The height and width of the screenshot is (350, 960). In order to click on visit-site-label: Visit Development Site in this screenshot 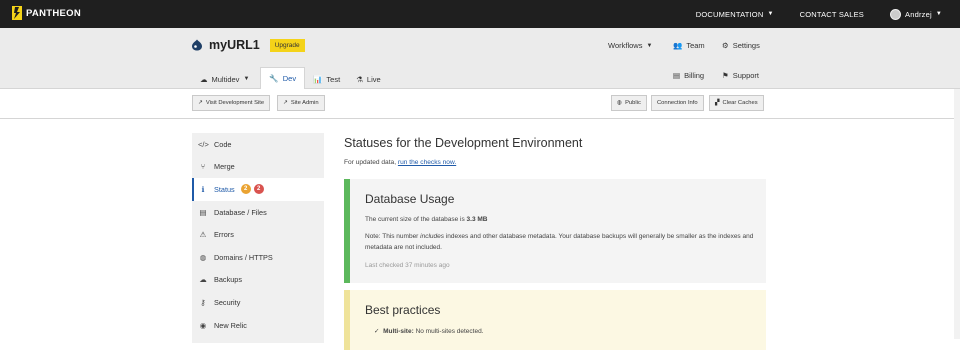, I will do `click(235, 103)`.